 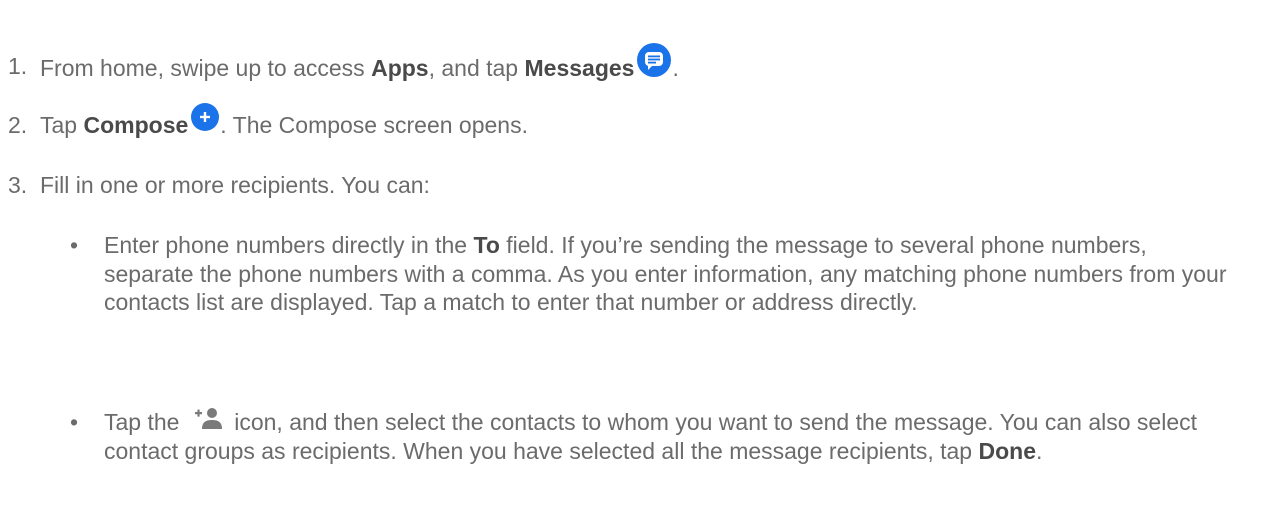 I want to click on text-run: From home, swipe up to access, so click(x=206, y=68).